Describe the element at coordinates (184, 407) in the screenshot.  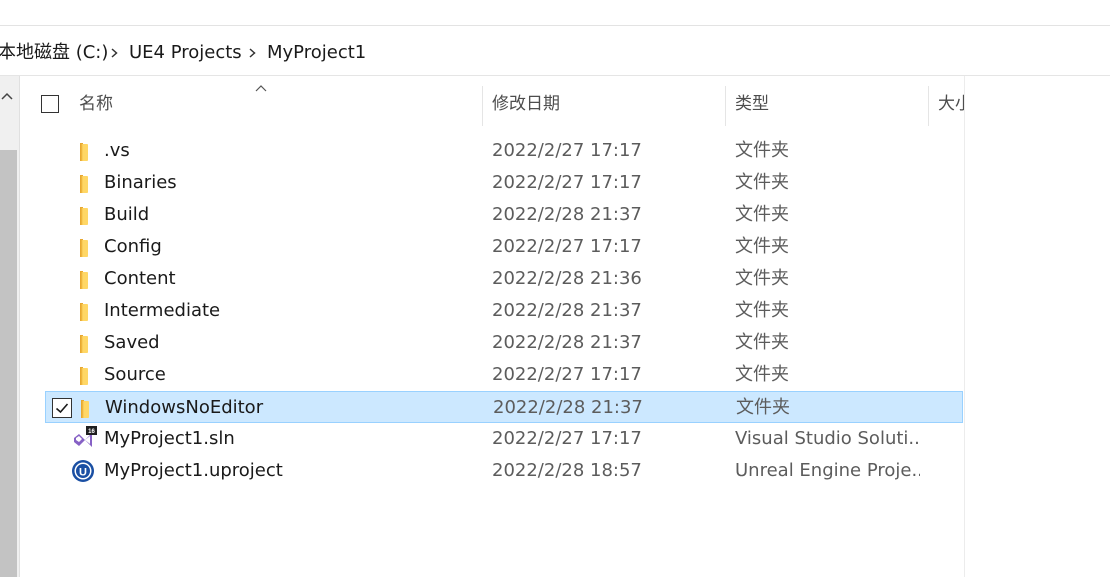
I see `file-name: WindowsNoEditor` at that location.